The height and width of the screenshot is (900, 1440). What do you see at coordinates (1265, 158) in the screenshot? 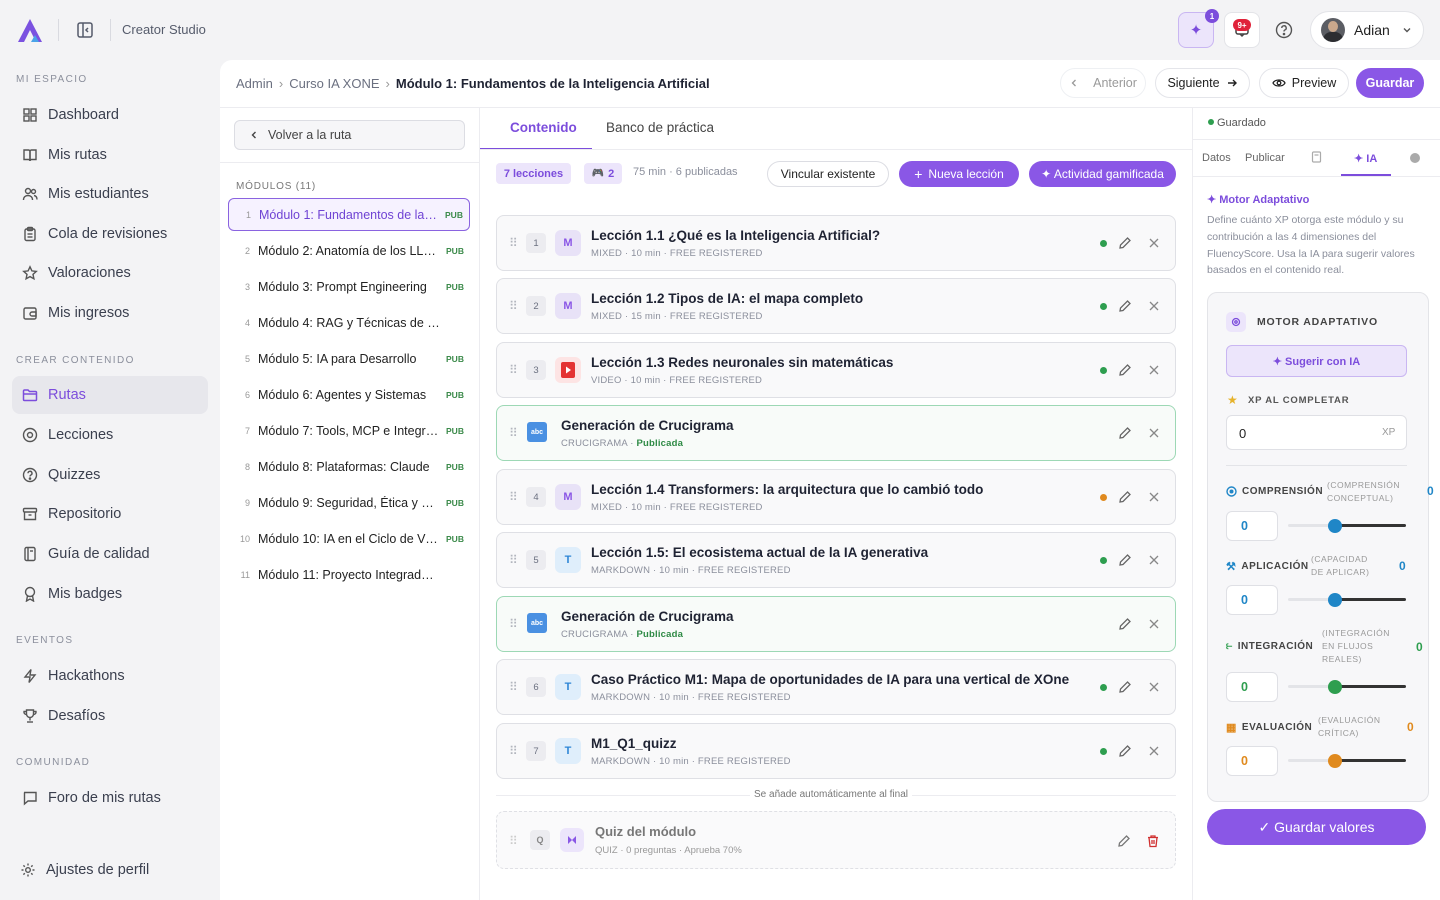
I see `tab-publicar: Publicar` at bounding box center [1265, 158].